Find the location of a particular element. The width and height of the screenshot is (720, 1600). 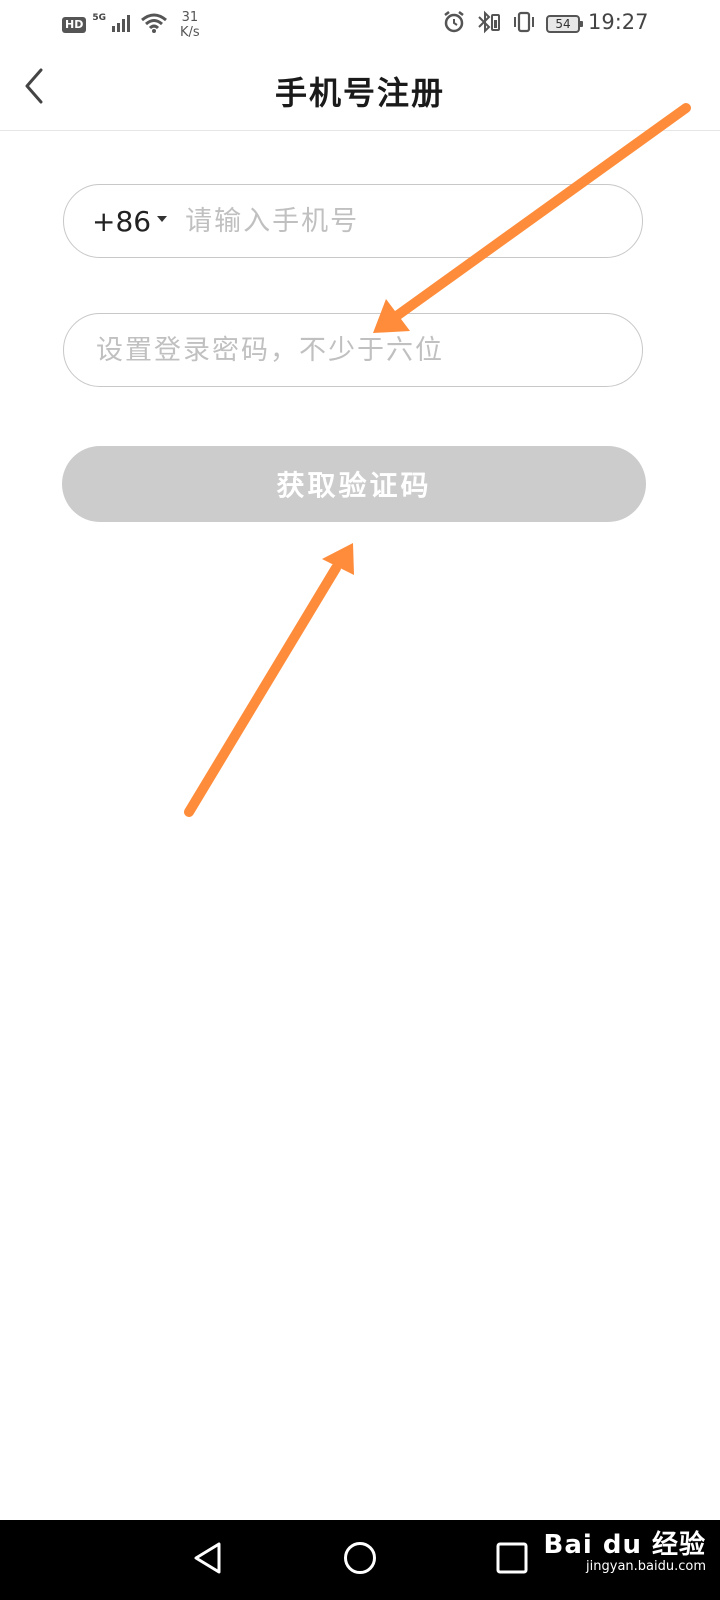

nav-back-button is located at coordinates (208, 1560).